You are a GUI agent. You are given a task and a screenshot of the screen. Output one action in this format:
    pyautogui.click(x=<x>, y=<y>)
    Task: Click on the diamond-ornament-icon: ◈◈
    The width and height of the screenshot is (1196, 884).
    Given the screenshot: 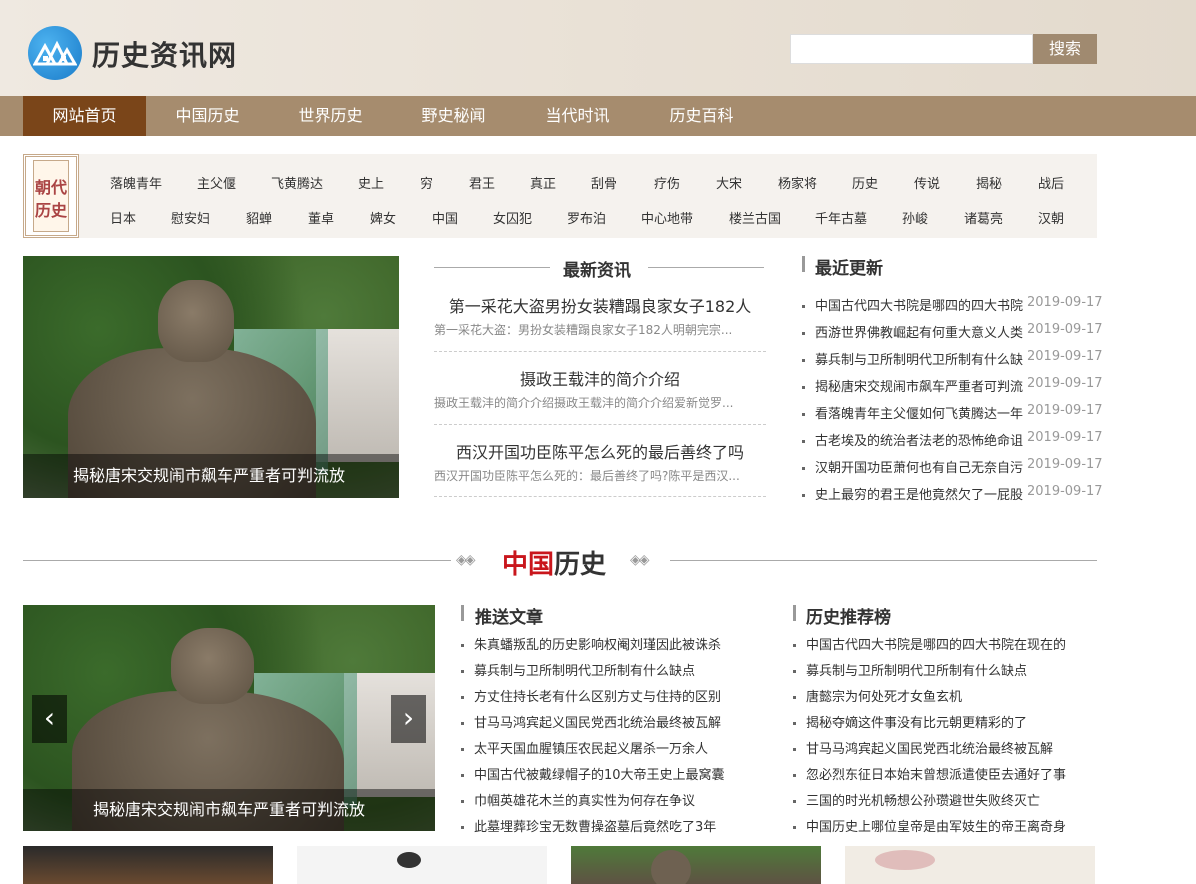 What is the action you would take?
    pyautogui.click(x=465, y=560)
    